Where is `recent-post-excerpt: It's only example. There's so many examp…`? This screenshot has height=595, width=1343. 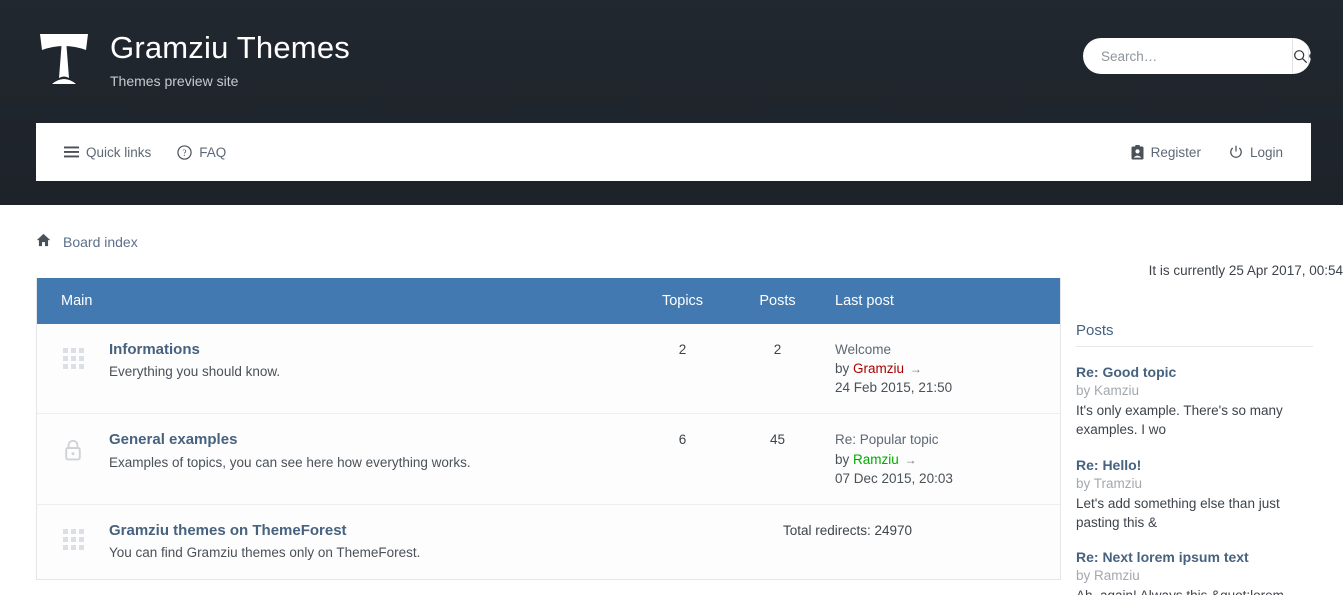 recent-post-excerpt: It's only example. There's so many examp… is located at coordinates (1179, 420).